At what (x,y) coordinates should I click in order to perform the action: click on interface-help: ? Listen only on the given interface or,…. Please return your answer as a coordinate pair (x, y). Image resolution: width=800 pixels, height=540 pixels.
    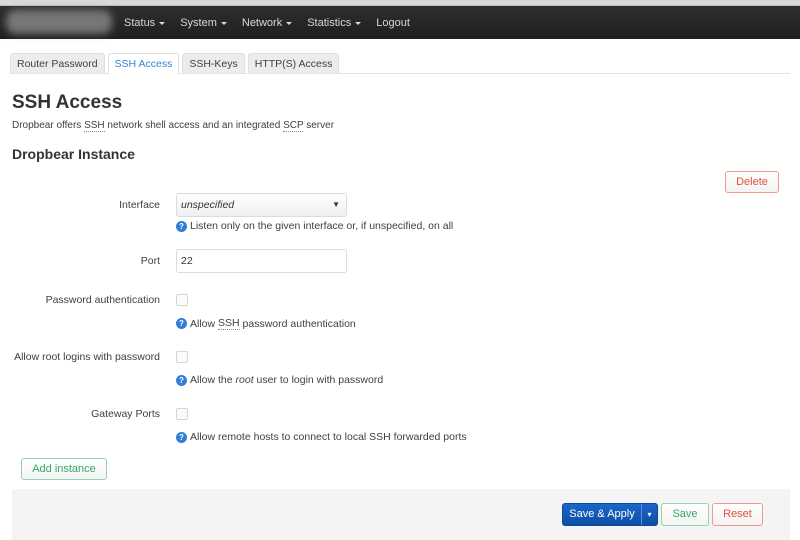
    Looking at the image, I should click on (314, 226).